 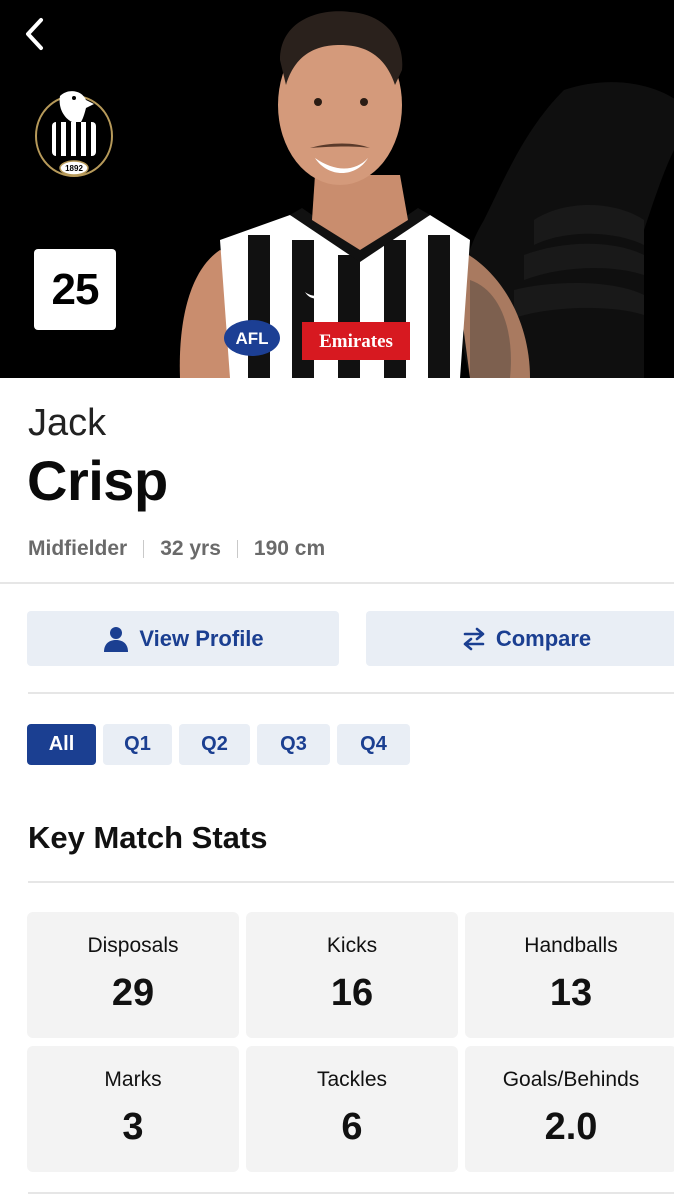 I want to click on stat-card-tackles: Tackles 6, so click(x=352, y=1109).